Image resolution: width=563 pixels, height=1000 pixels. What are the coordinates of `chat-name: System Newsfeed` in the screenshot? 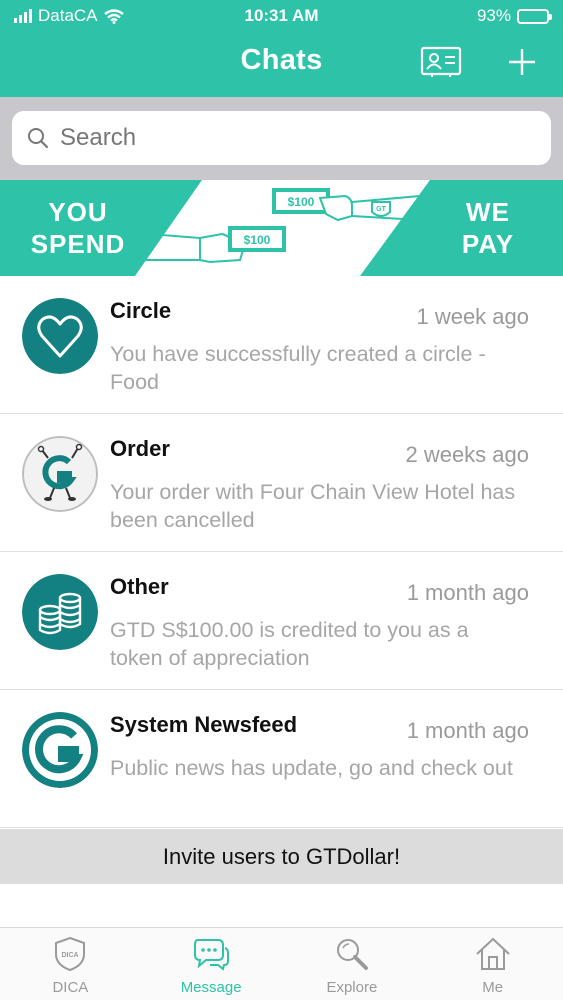 It's located at (204, 724).